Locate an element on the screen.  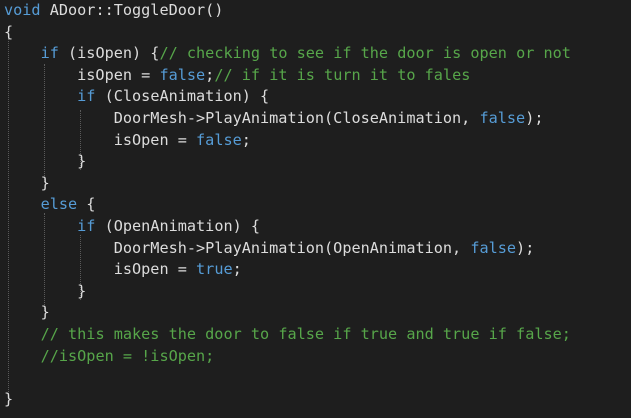
code-line: if (OpenAnimation) { is located at coordinates (132, 227).